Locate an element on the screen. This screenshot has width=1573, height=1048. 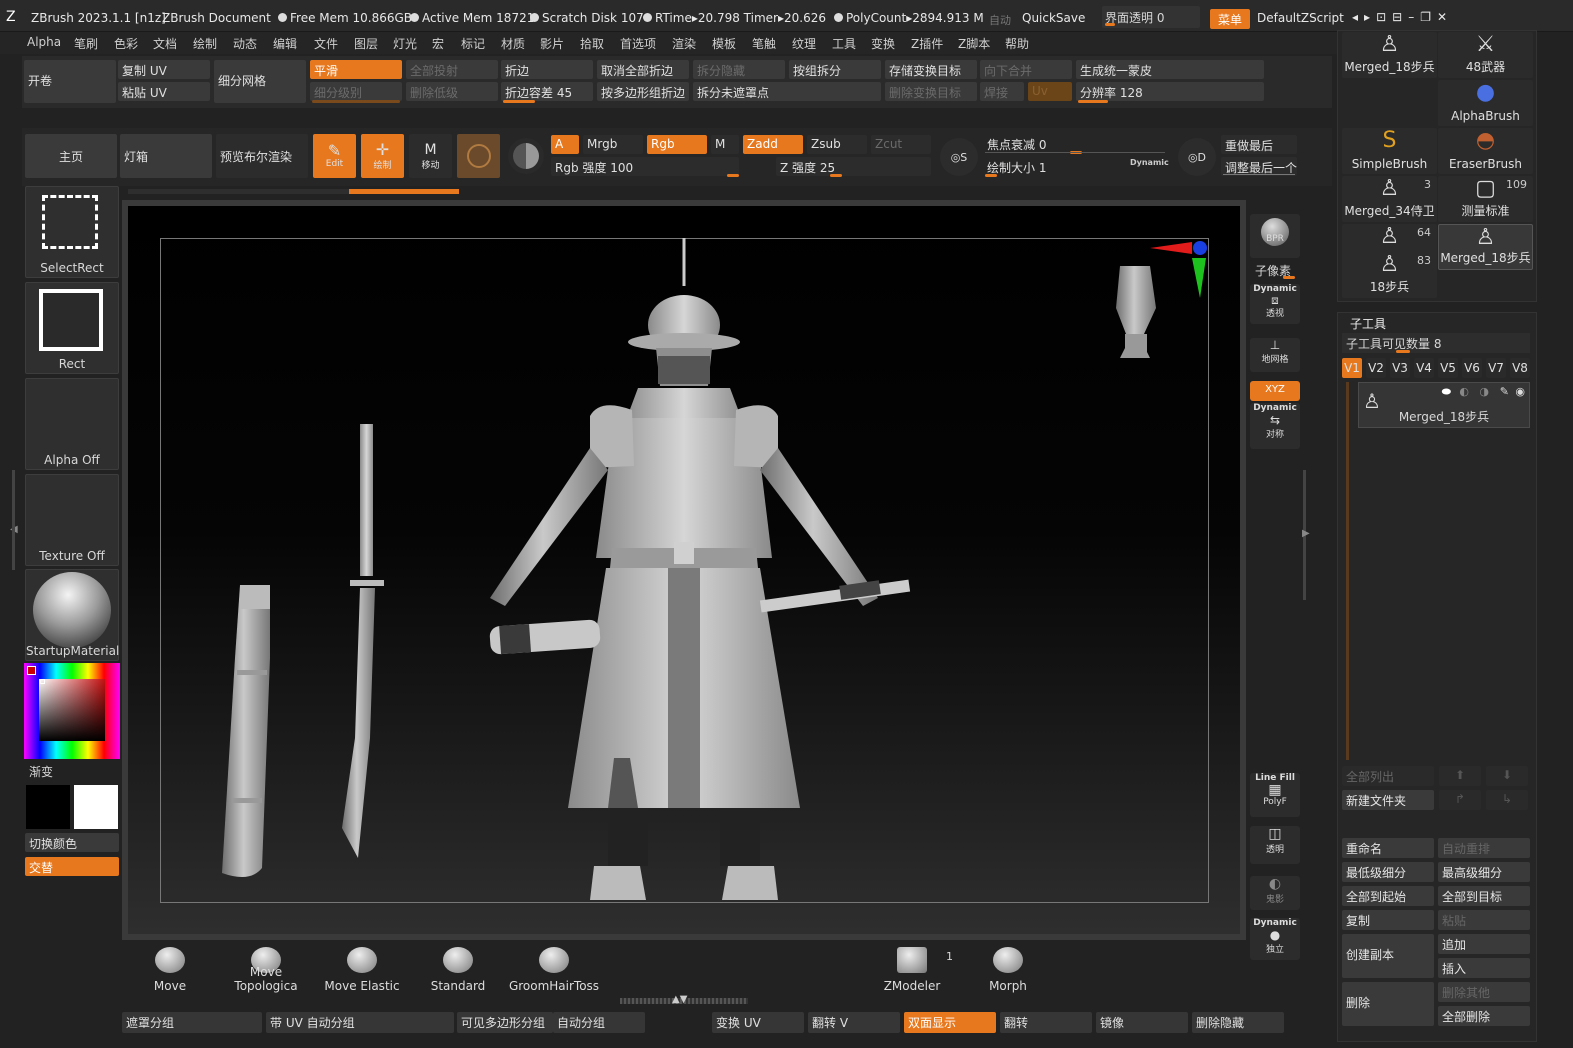
picker-handle is located at coordinates (42, 681).